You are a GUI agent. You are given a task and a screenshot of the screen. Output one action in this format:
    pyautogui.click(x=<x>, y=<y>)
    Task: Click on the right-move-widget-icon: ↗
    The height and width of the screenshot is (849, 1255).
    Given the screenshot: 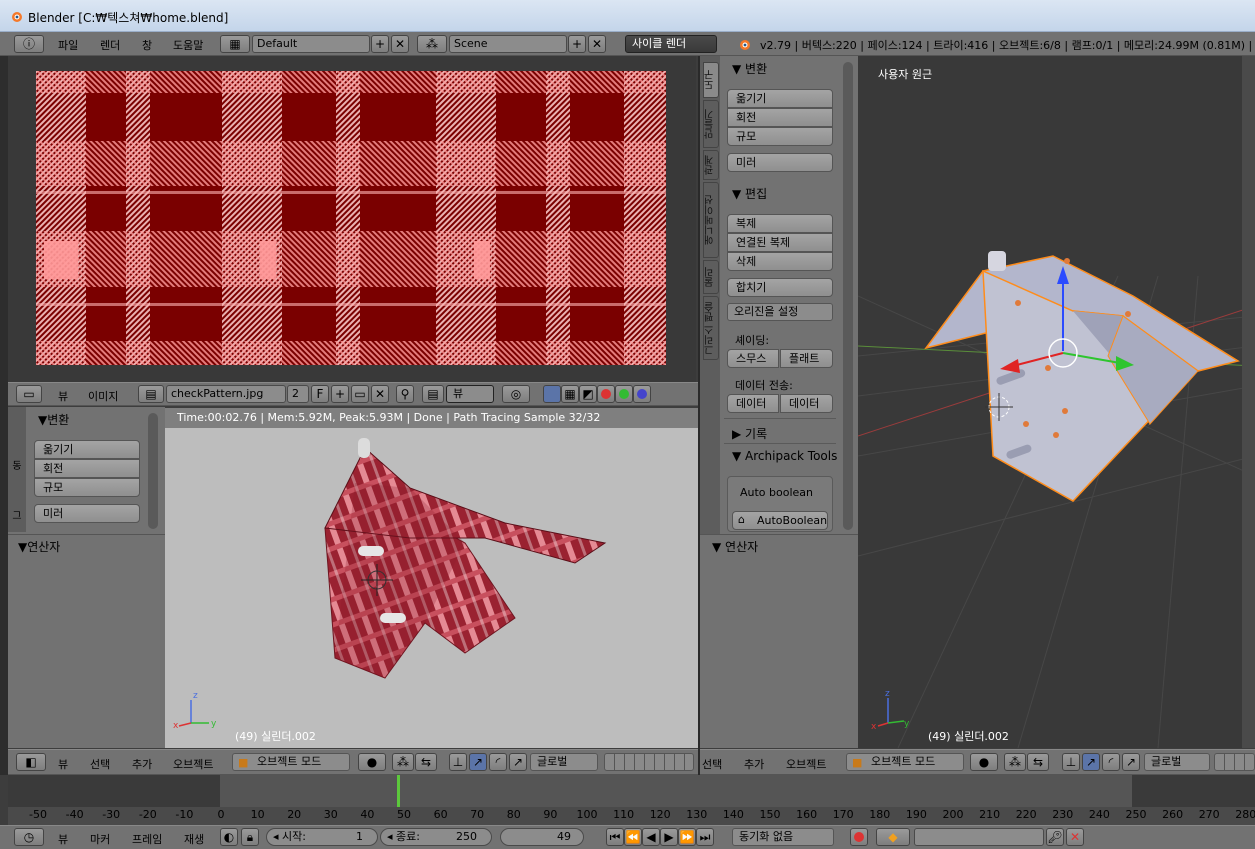 What is the action you would take?
    pyautogui.click(x=1091, y=762)
    